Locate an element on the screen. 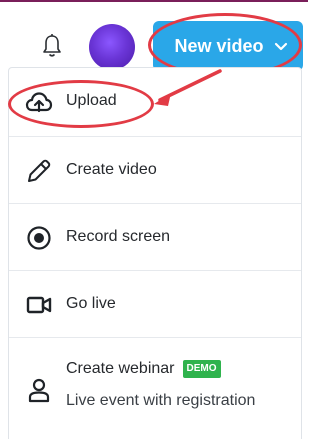 The height and width of the screenshot is (439, 320). menu-item-record-screen: Record screen is located at coordinates (155, 237).